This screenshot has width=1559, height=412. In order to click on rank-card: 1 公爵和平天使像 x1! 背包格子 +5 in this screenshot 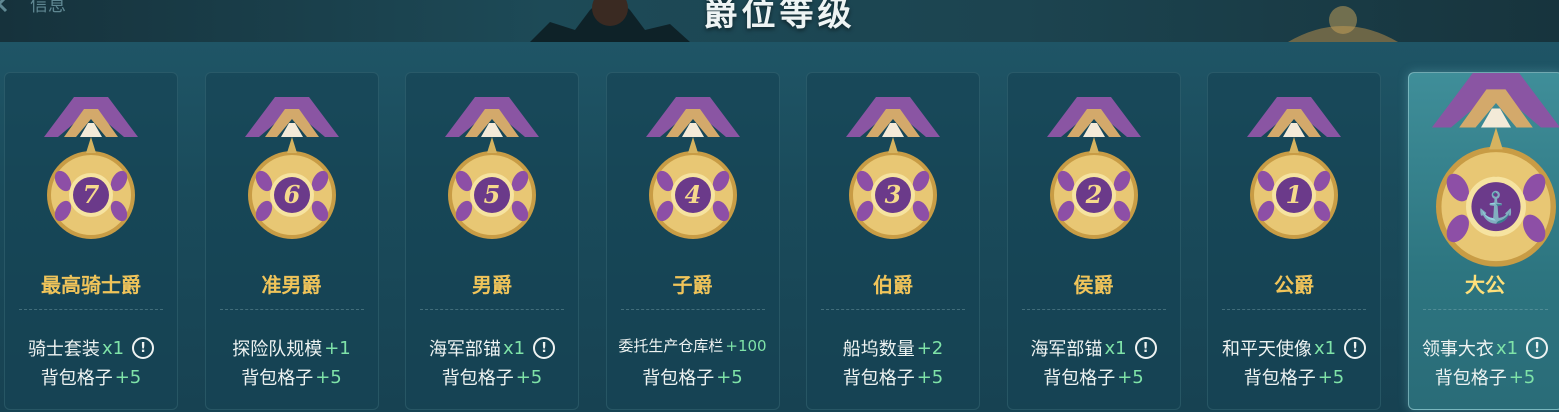, I will do `click(1294, 241)`.